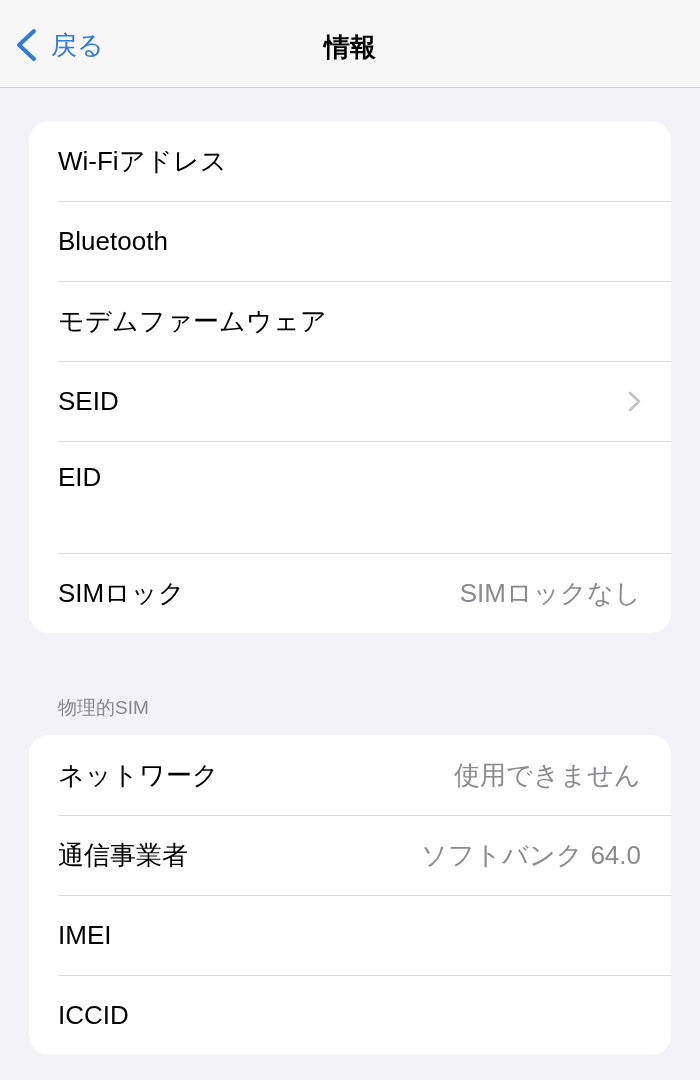 The height and width of the screenshot is (1080, 700). I want to click on row-label: SIMロック, so click(122, 593).